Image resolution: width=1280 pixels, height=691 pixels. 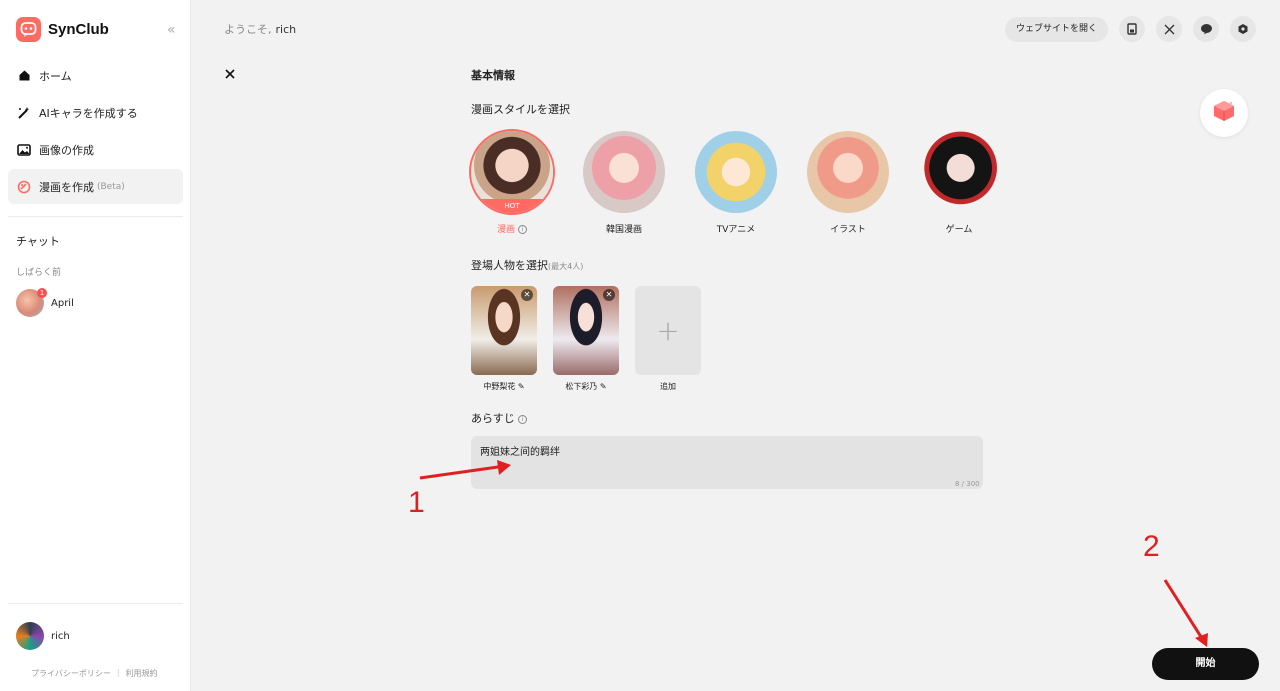 I want to click on annotation-number-2: 2, so click(x=1151, y=546).